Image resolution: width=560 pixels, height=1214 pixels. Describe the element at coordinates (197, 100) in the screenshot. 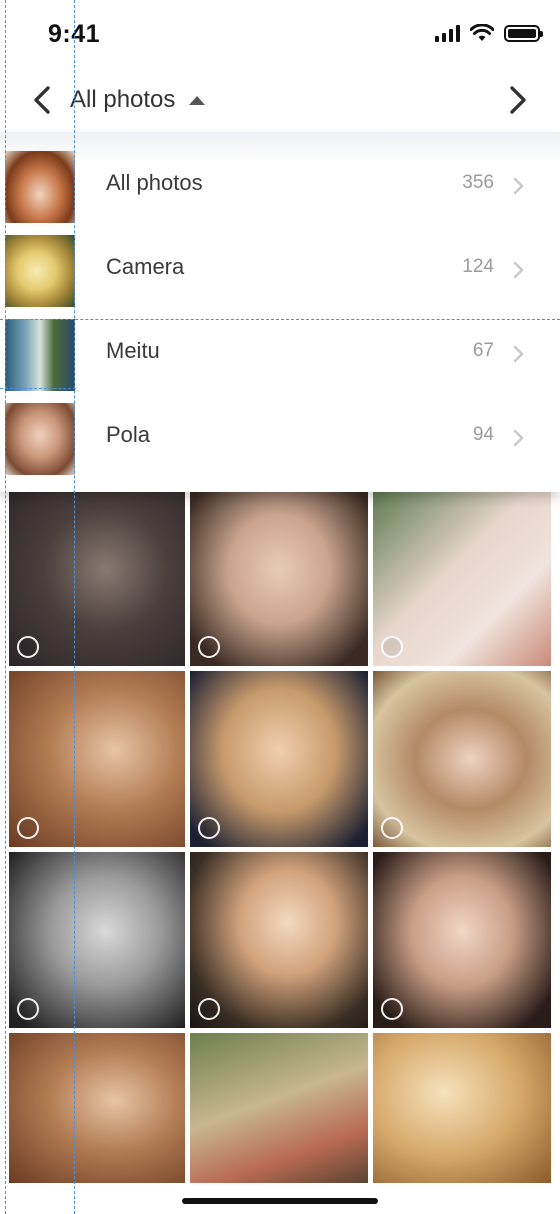

I see `caret-up-icon` at that location.